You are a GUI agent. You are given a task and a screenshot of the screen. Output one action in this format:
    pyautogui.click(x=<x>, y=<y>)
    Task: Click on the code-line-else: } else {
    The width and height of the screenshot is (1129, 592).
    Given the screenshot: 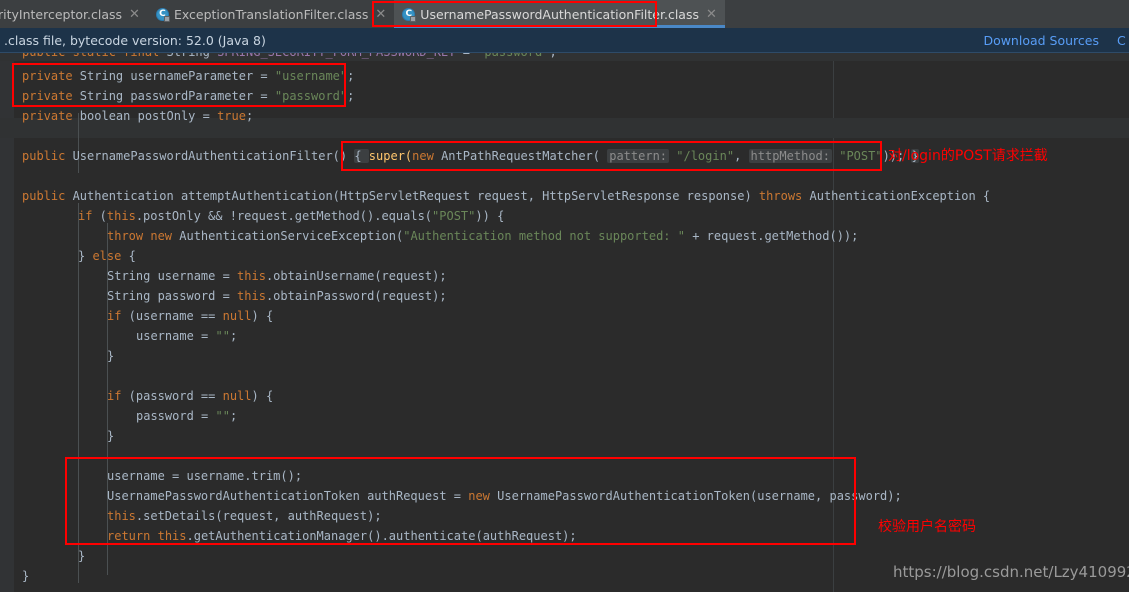 What is the action you would take?
    pyautogui.click(x=107, y=256)
    